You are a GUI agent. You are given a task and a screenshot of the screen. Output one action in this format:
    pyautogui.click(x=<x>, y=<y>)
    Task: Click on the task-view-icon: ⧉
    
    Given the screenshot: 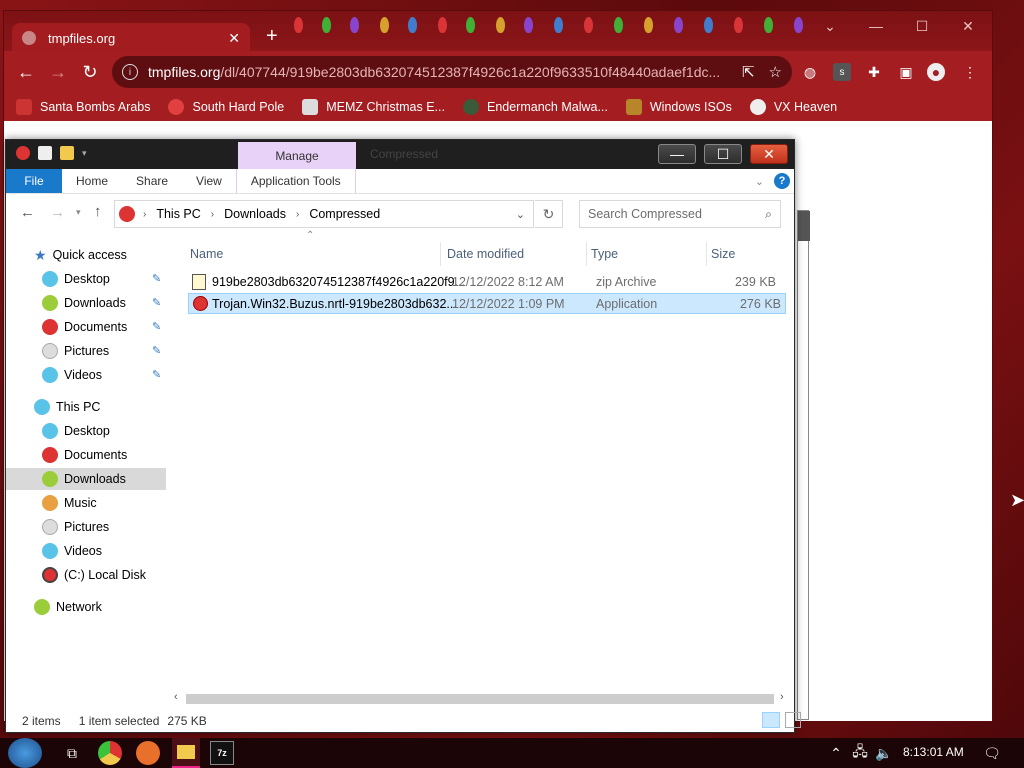 What is the action you would take?
    pyautogui.click(x=72, y=753)
    